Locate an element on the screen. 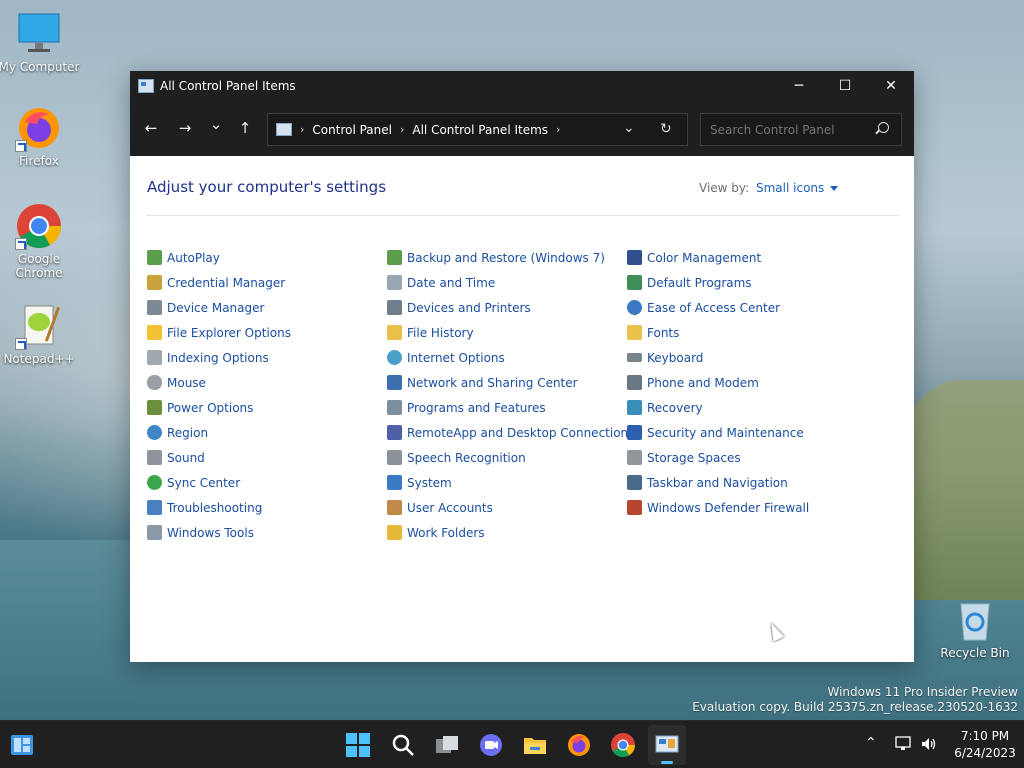 The height and width of the screenshot is (768, 1024). cp-item-windows-tools: Windows Tools is located at coordinates (219, 532).